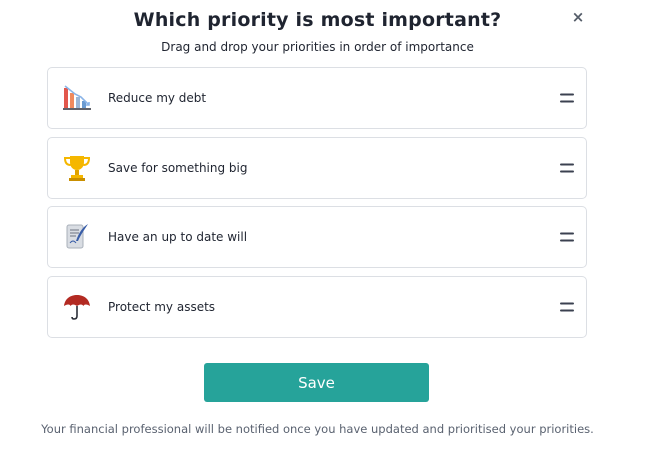  I want to click on close-icon: ×, so click(578, 17).